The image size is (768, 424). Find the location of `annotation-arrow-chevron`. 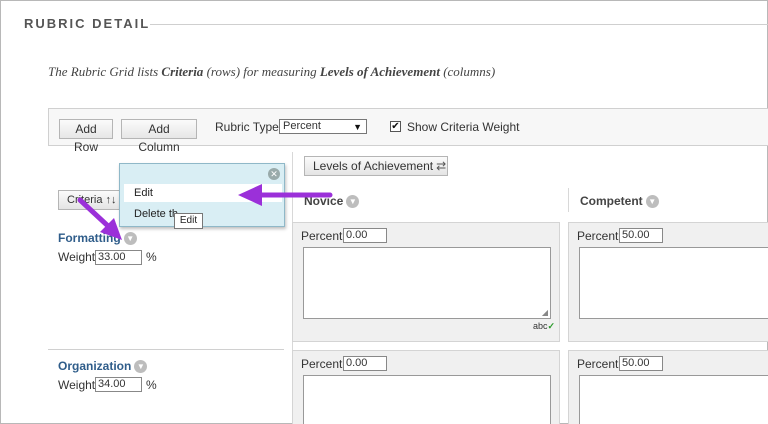

annotation-arrow-chevron is located at coordinates (99, 218).